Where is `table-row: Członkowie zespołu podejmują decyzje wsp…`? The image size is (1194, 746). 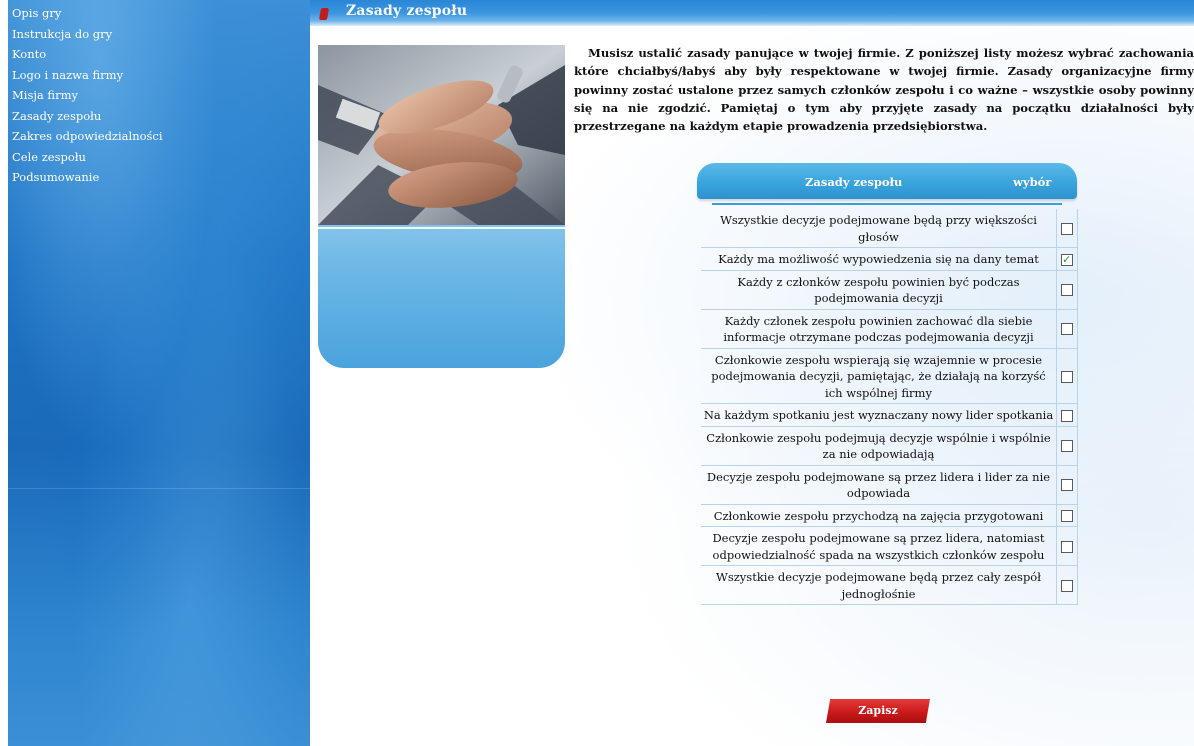 table-row: Członkowie zespołu podejmują decyzje wsp… is located at coordinates (889, 446).